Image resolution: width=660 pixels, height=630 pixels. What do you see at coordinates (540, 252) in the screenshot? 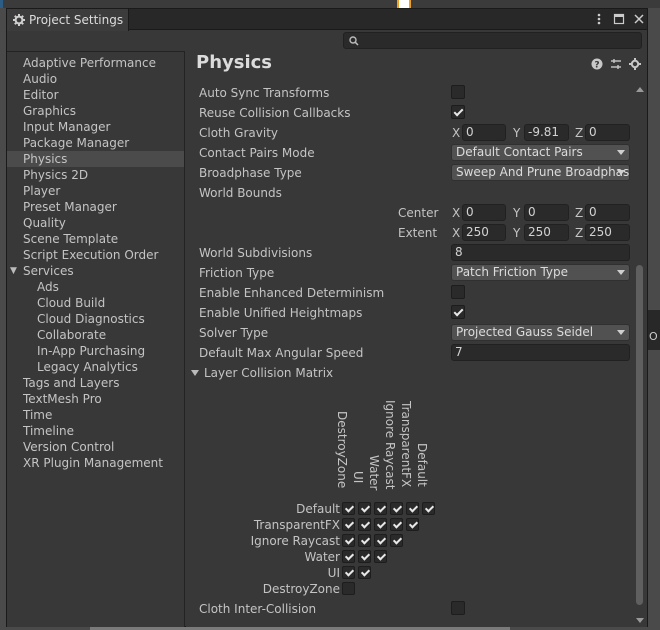
I see `world-subdivisions-field: 8` at bounding box center [540, 252].